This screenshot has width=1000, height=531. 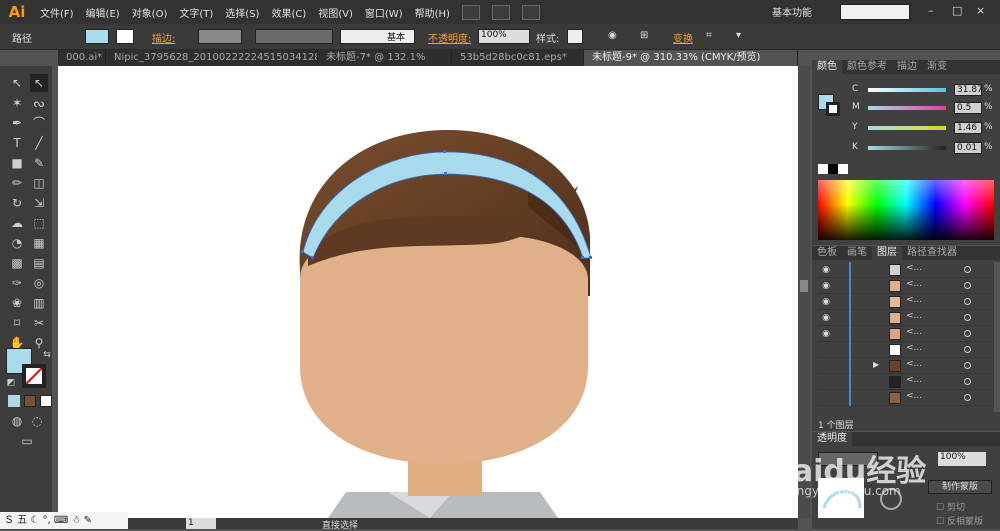 What do you see at coordinates (432, 12) in the screenshot?
I see `menu-help: 帮助(H)` at bounding box center [432, 12].